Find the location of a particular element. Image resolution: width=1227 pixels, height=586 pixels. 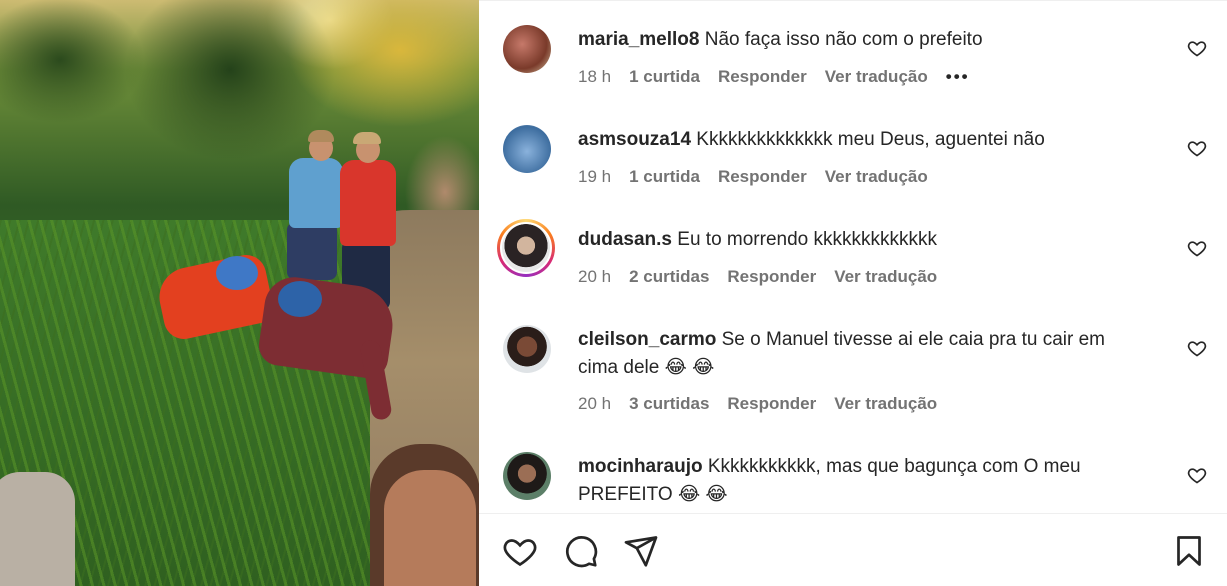

comment-username: mocinharaujo is located at coordinates (640, 466).